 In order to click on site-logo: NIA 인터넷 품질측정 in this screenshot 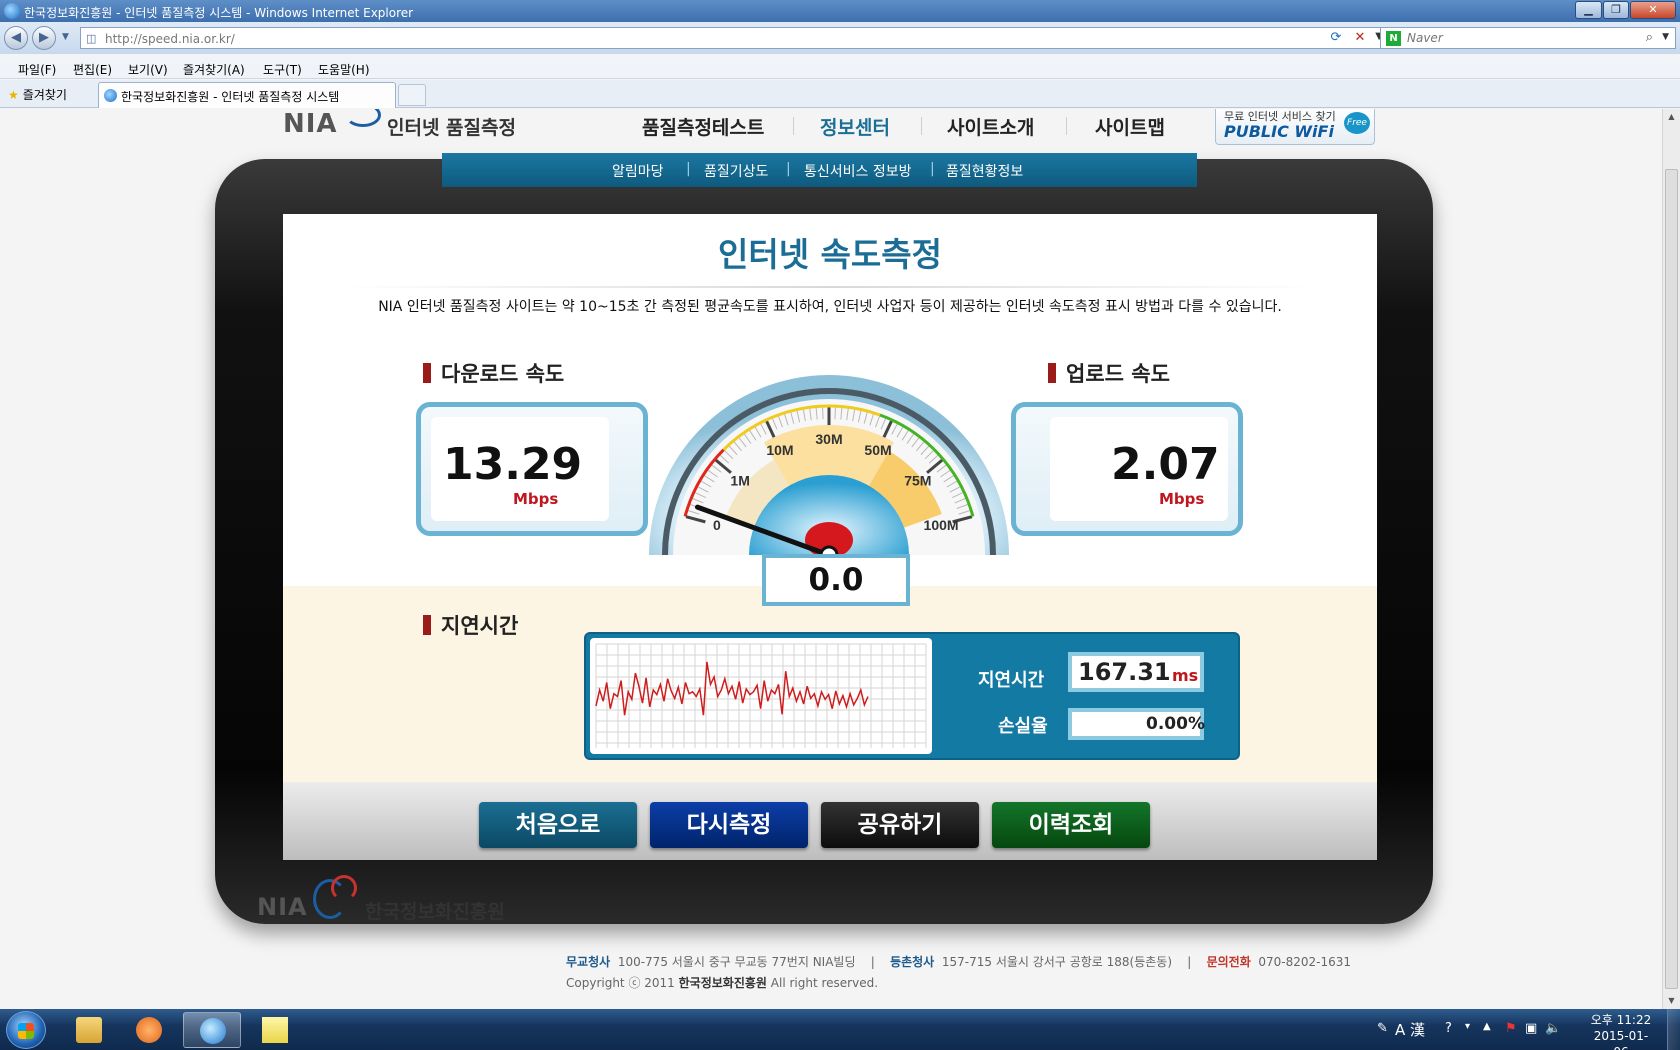, I will do `click(403, 124)`.